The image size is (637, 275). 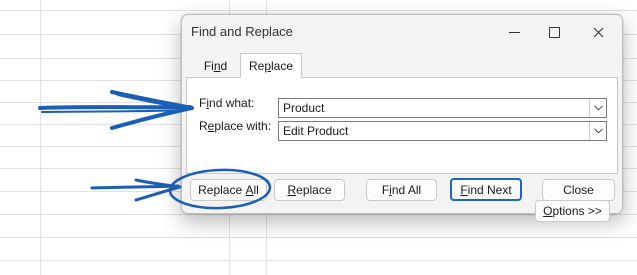 I want to click on tab-replace: Re p lace, so click(x=271, y=65).